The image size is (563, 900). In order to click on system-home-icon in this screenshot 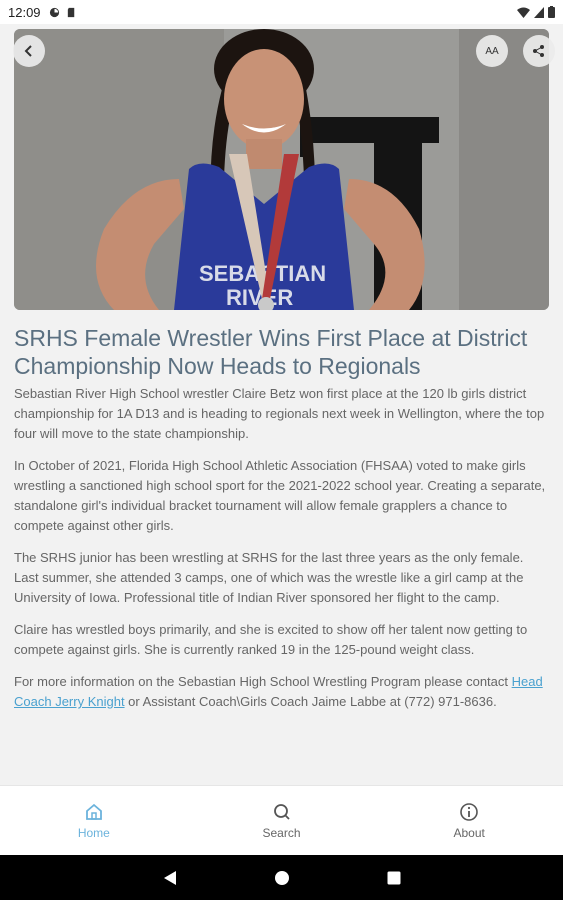, I will do `click(282, 878)`.